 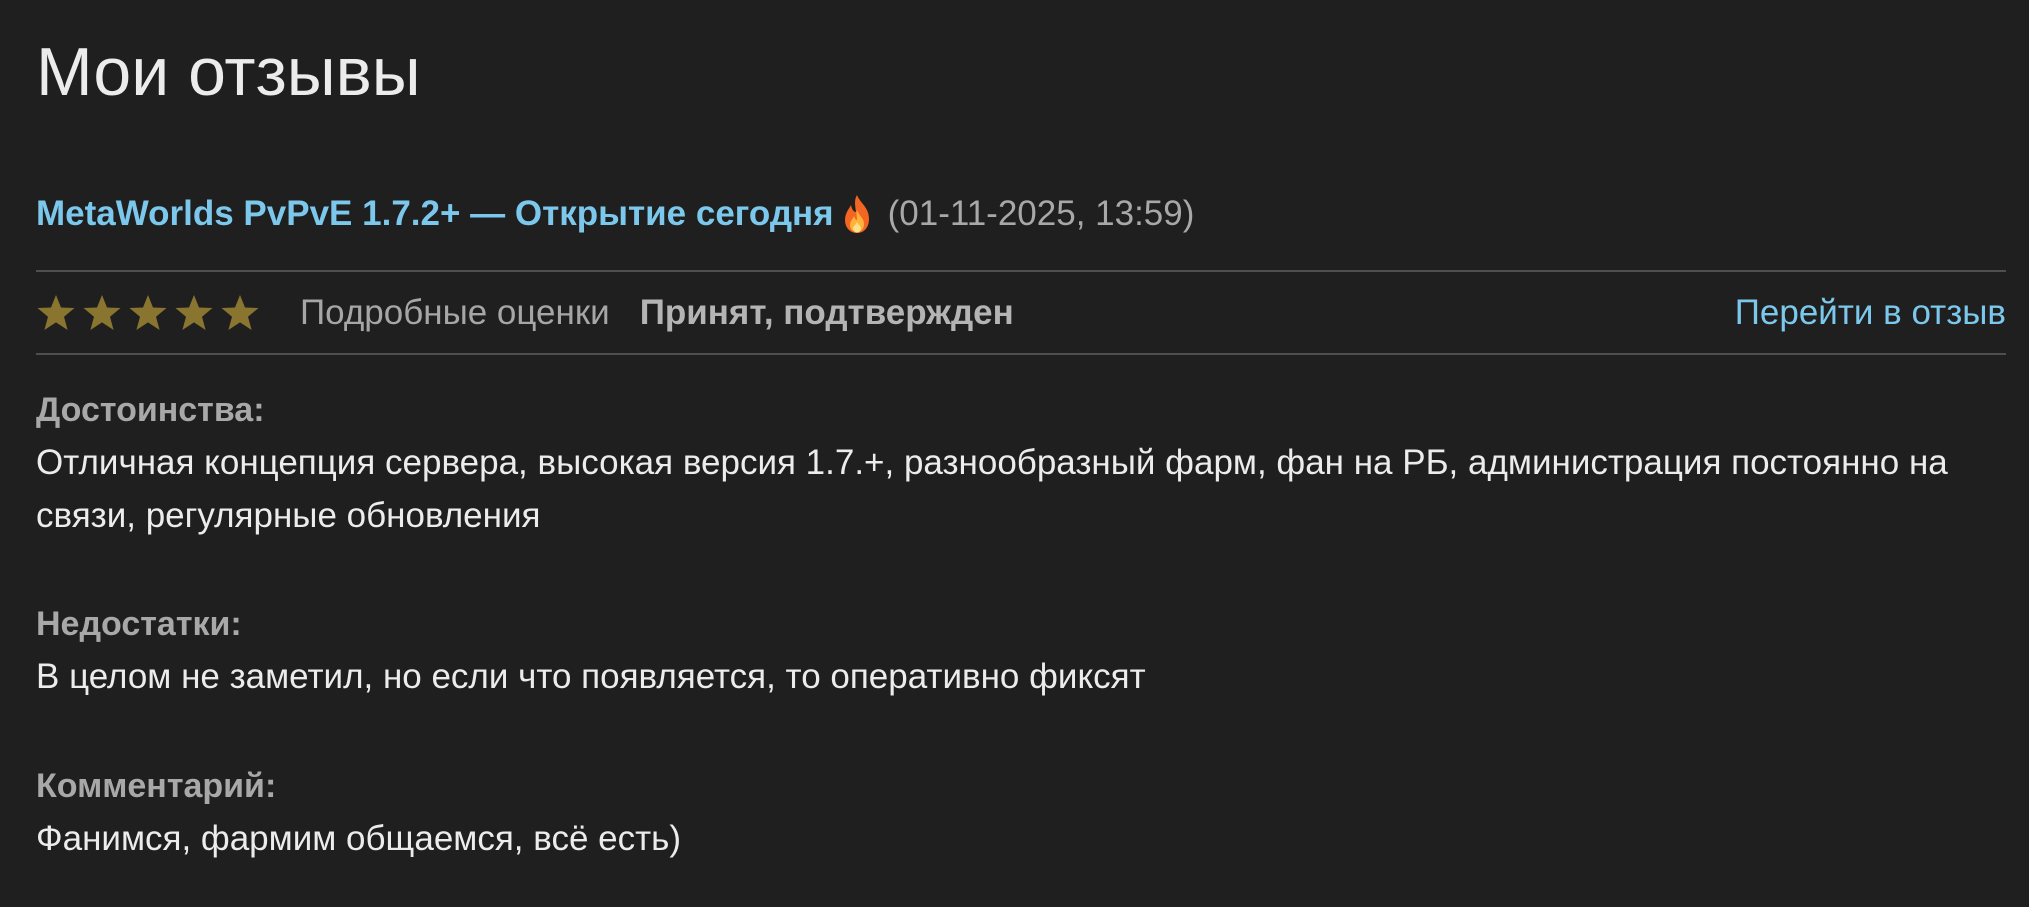 I want to click on goto-review-link: Перейти в отзыв, so click(x=1870, y=313).